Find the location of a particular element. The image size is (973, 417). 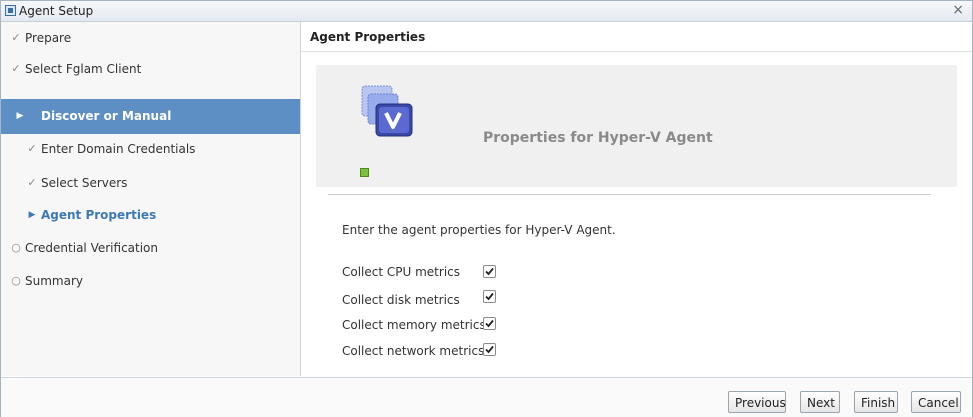

page-title: Agent Properties is located at coordinates (636, 37).